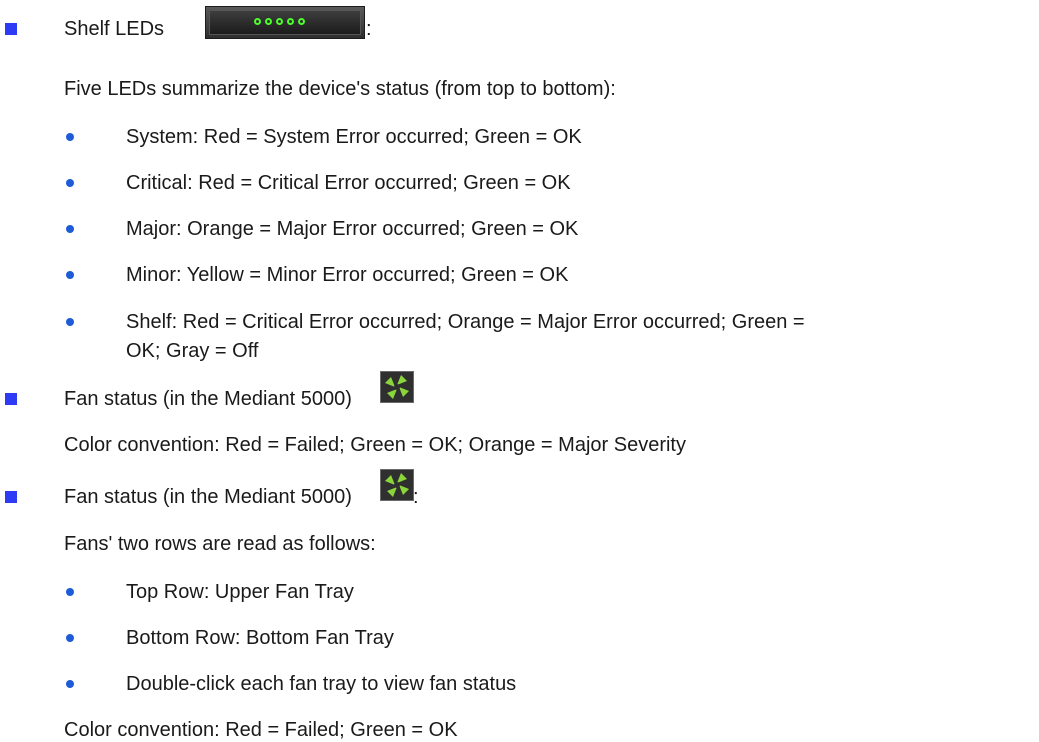 Image resolution: width=1039 pixels, height=742 pixels. What do you see at coordinates (369, 29) in the screenshot?
I see `shelf-leds-colon: :` at bounding box center [369, 29].